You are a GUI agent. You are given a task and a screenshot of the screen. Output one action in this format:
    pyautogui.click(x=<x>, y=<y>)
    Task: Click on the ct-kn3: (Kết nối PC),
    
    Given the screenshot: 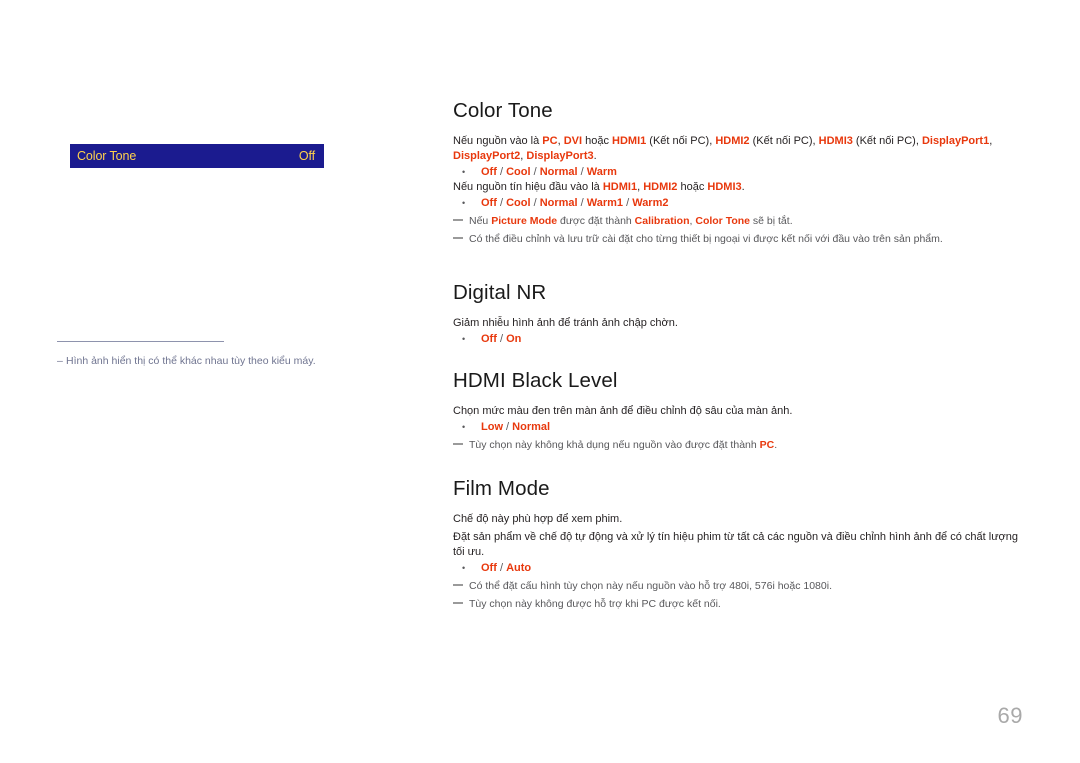 What is the action you would take?
    pyautogui.click(x=885, y=141)
    